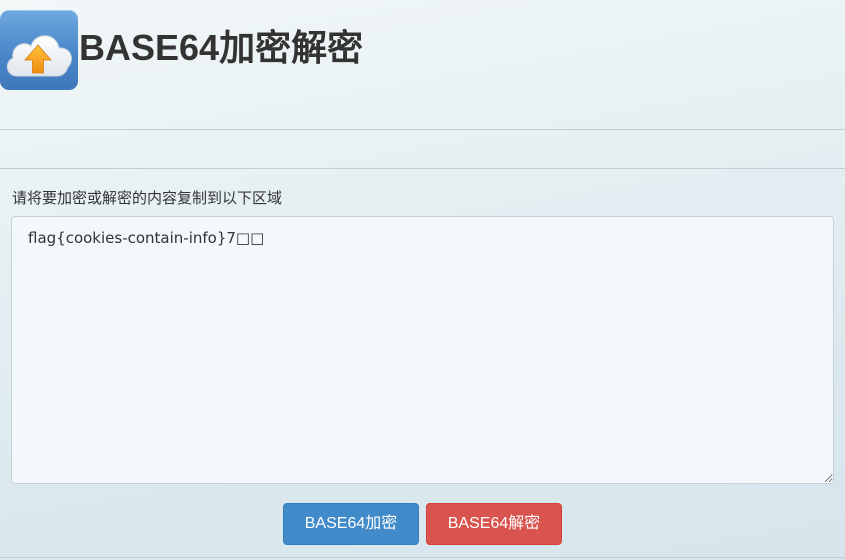 The height and width of the screenshot is (560, 845). What do you see at coordinates (221, 47) in the screenshot?
I see `page-title: BASE64加密解密` at bounding box center [221, 47].